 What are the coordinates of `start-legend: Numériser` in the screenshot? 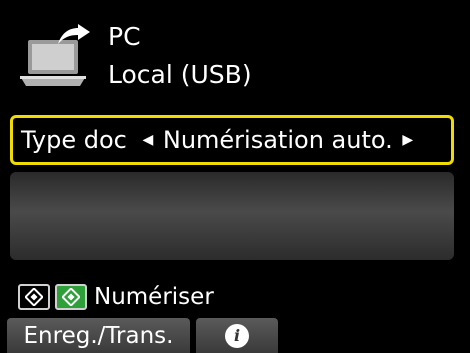 It's located at (116, 297).